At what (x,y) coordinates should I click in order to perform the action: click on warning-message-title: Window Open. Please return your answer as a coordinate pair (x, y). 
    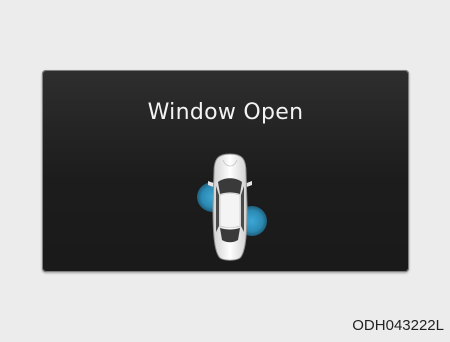
    Looking at the image, I should click on (225, 112).